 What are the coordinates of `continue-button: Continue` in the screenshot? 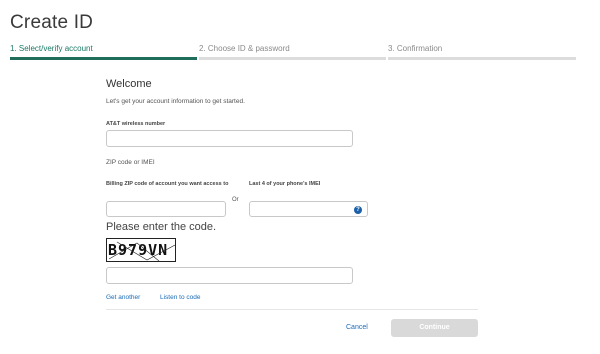 It's located at (434, 328).